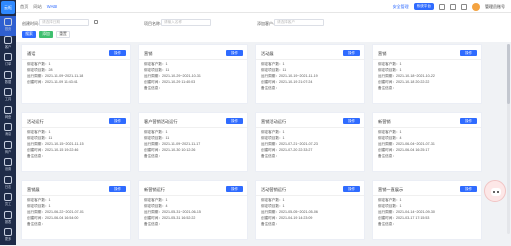 The width and height of the screenshot is (511, 246). I want to click on sidebar-item-label: 客户, so click(8, 46).